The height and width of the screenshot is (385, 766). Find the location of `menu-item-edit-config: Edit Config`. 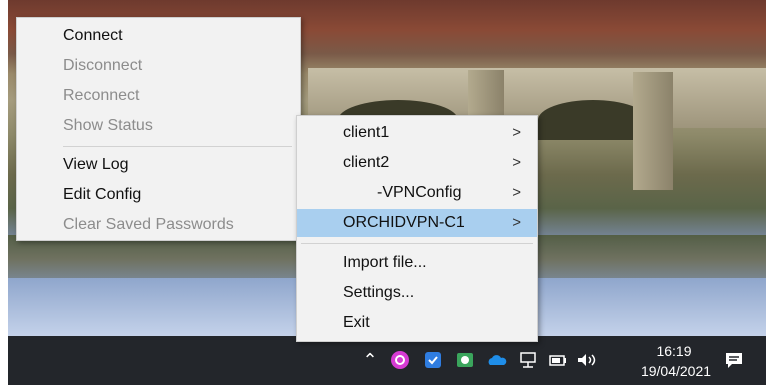

menu-item-edit-config: Edit Config is located at coordinates (158, 195).